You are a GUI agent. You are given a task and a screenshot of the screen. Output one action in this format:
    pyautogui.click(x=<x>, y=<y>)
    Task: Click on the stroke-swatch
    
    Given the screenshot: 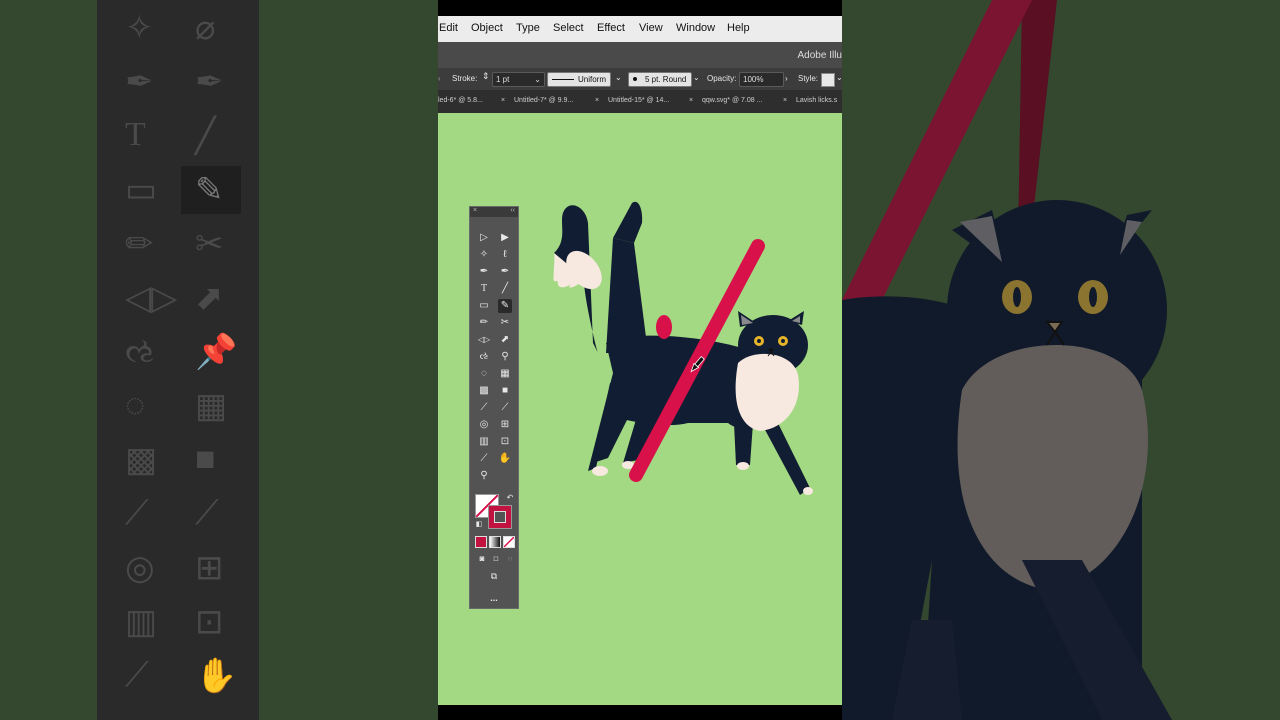 What is the action you would take?
    pyautogui.click(x=500, y=517)
    